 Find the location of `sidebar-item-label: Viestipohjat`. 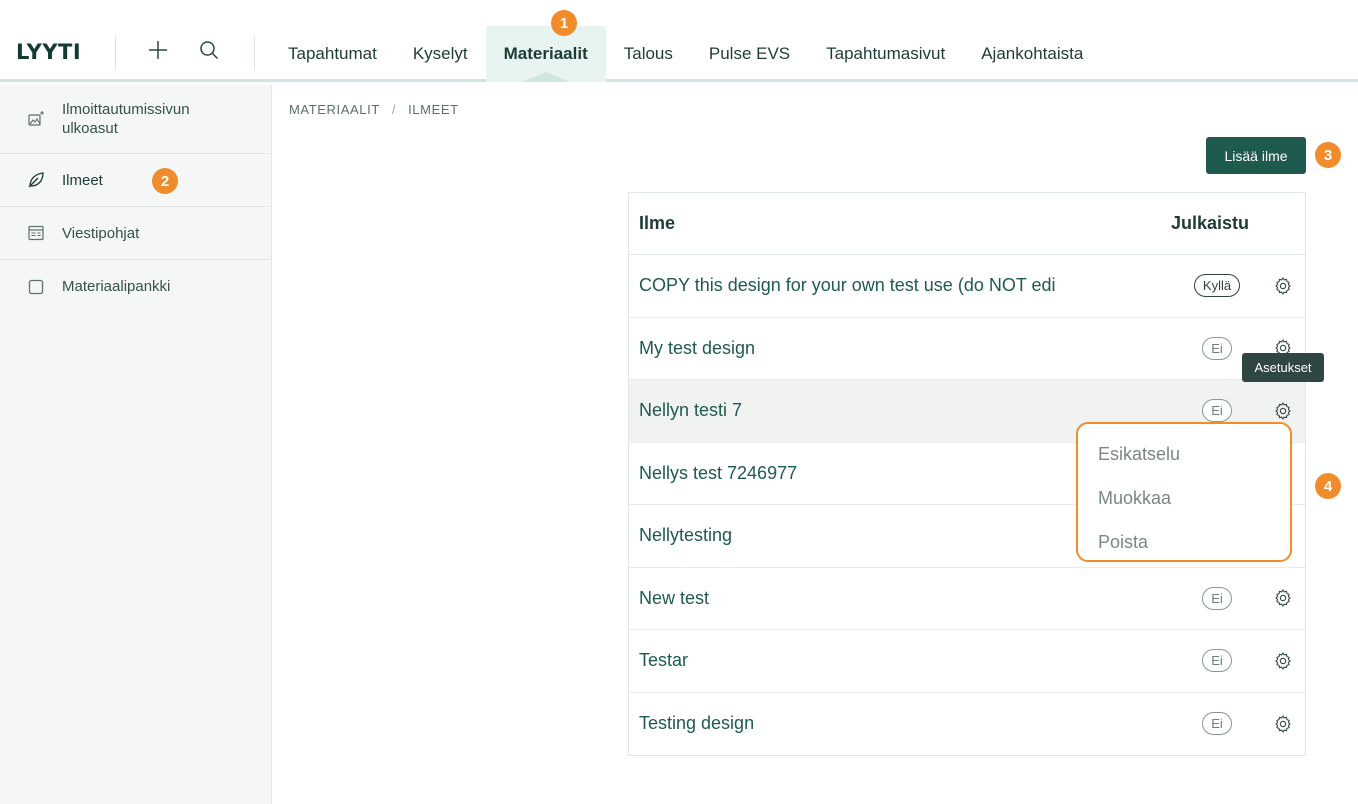

sidebar-item-label: Viestipohjat is located at coordinates (101, 233).